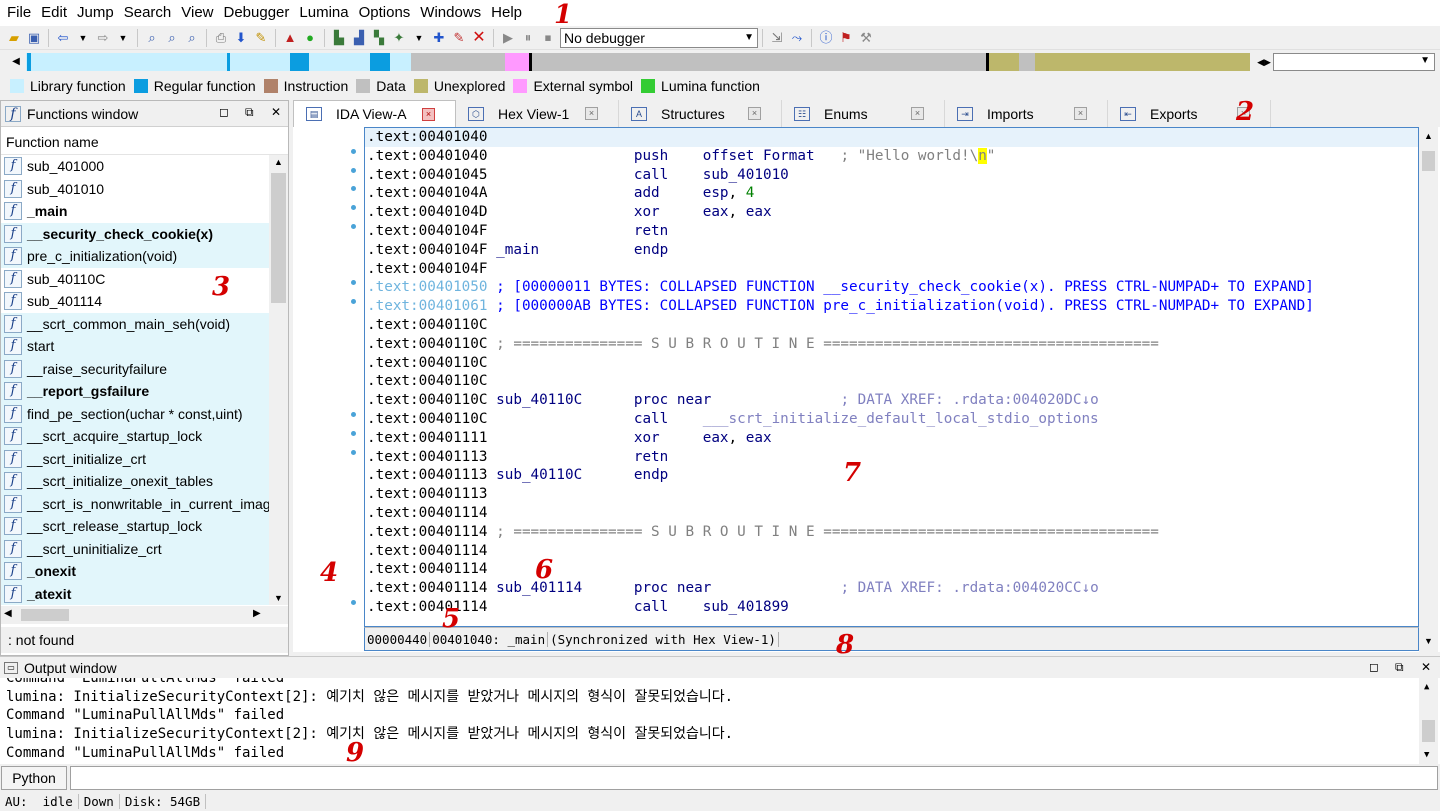  I want to click on nav-select: ▼, so click(1354, 62).